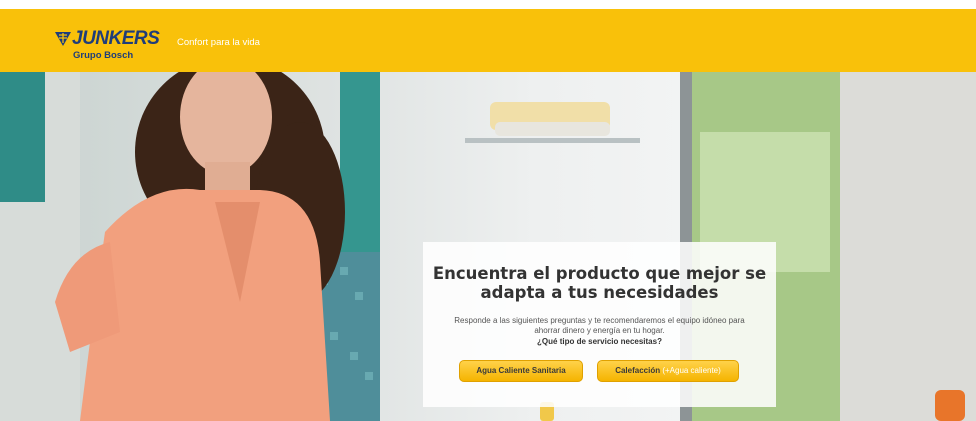 This screenshot has height=421, width=976. Describe the element at coordinates (599, 330) in the screenshot. I see `card-description-line-2: ahorrar dinero y energía en tu hogar.` at that location.